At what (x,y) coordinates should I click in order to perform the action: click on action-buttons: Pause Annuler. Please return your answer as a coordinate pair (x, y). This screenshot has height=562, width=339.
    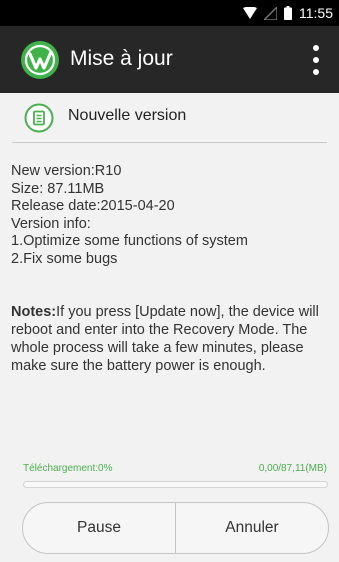
    Looking at the image, I should click on (175, 528).